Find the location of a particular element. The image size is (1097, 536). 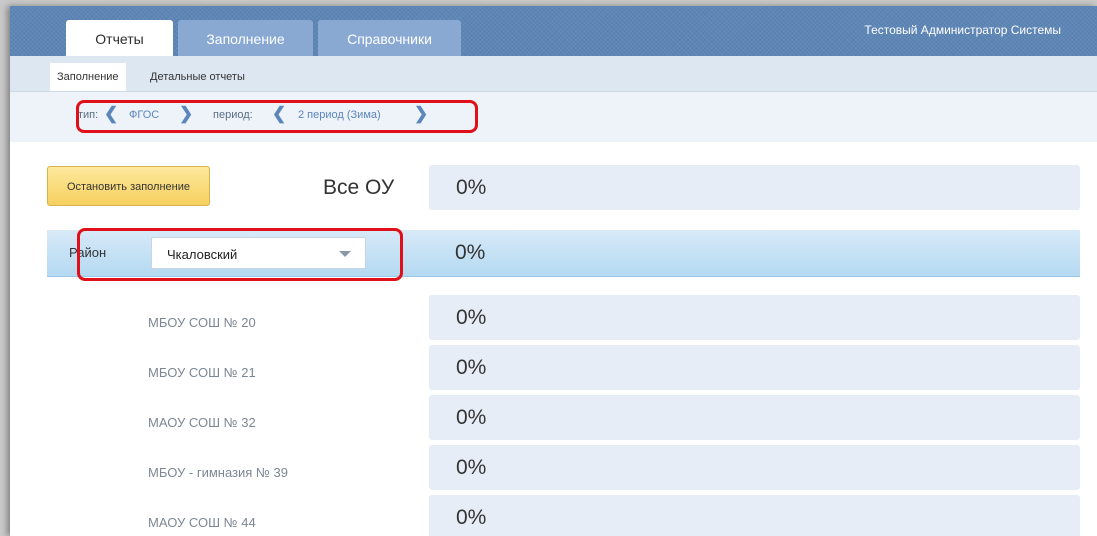

tab-reports: Отчеты is located at coordinates (119, 38).